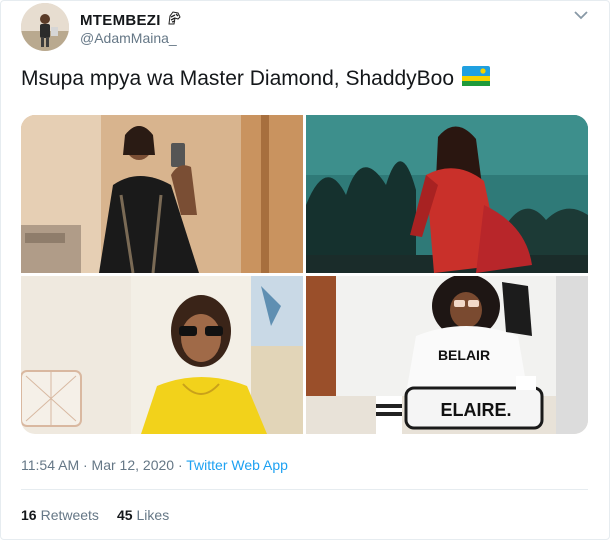 The width and height of the screenshot is (610, 540). I want to click on elaire-print: ELAIRE., so click(475, 410).